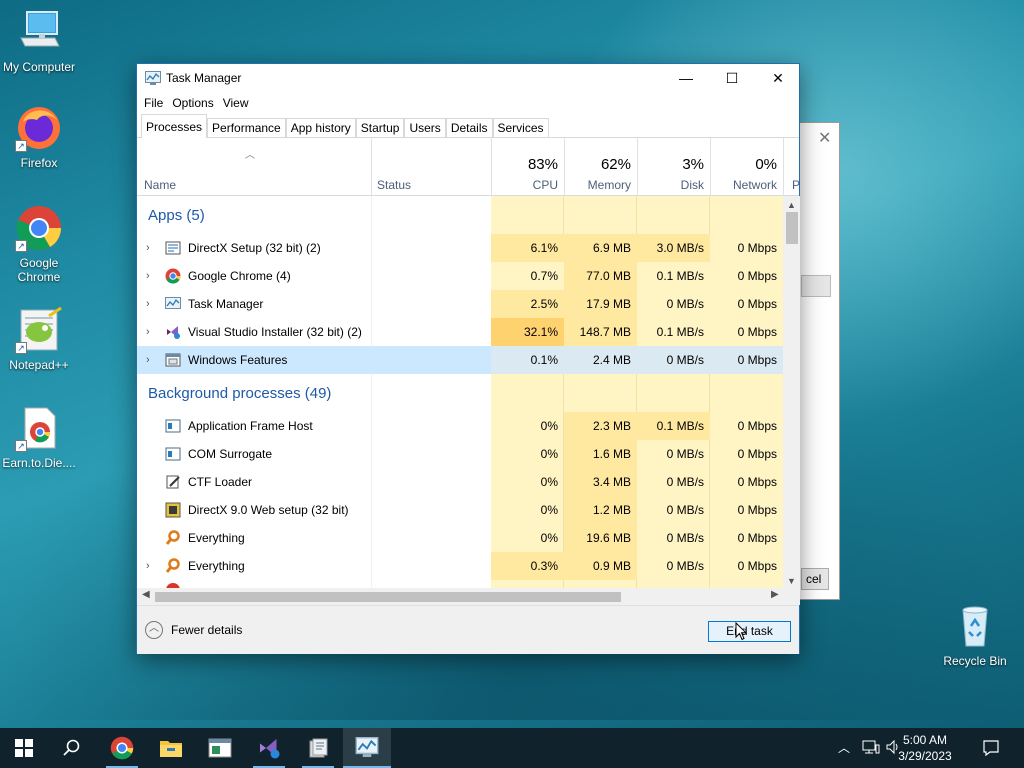  What do you see at coordinates (156, 103) in the screenshot?
I see `menu-file: File` at bounding box center [156, 103].